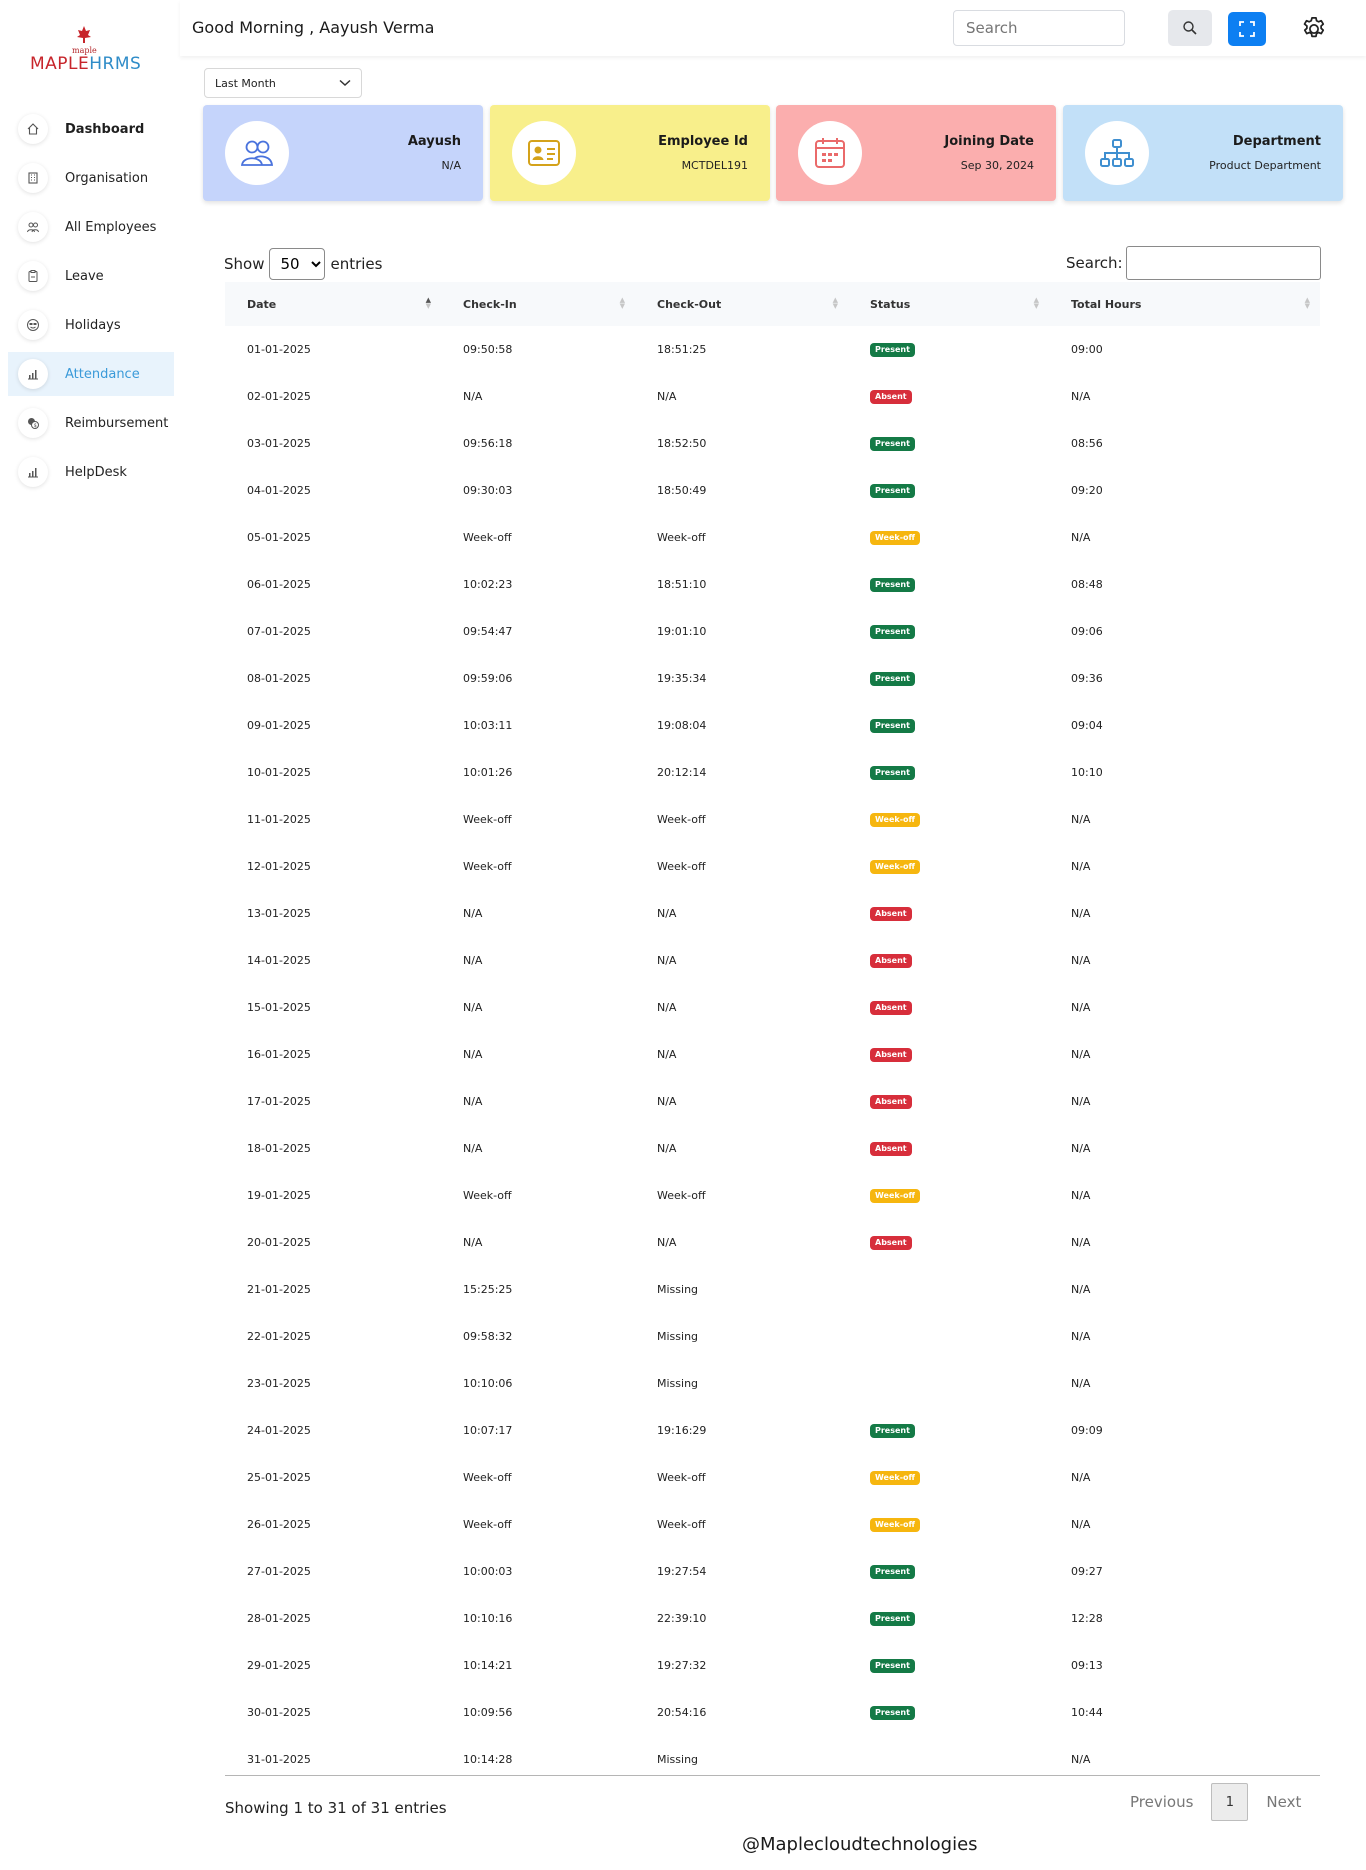 Image resolution: width=1366 pixels, height=1870 pixels. What do you see at coordinates (279, 1336) in the screenshot?
I see `cell-date: 22-01-2025` at bounding box center [279, 1336].